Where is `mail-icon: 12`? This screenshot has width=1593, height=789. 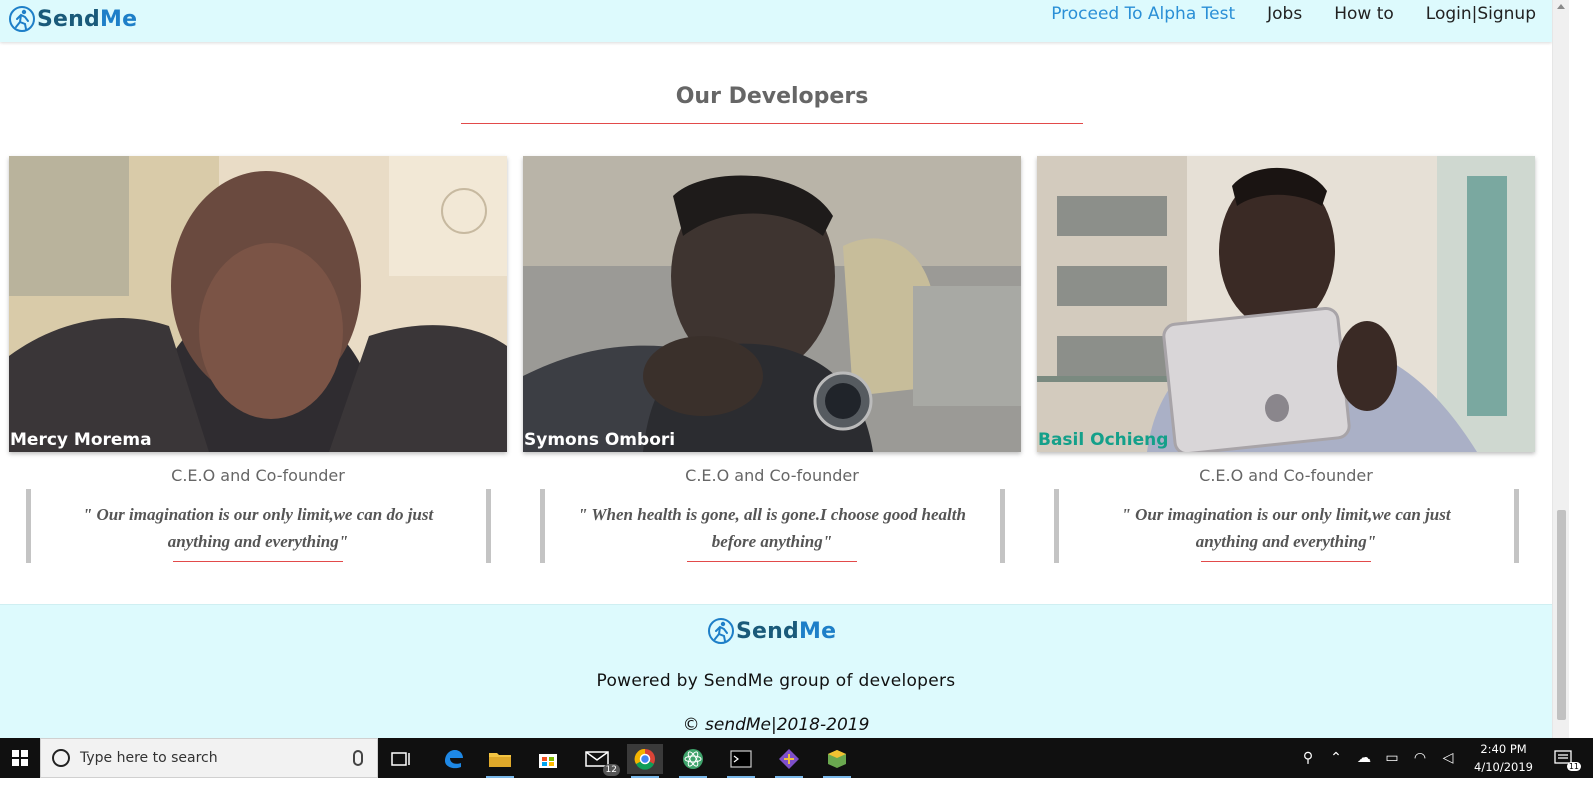
mail-icon: 12 is located at coordinates (600, 760).